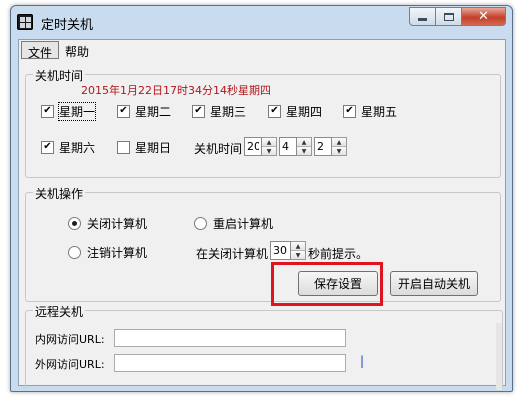  I want to click on checkbox-saturday: ✔ 星期六, so click(68, 147).